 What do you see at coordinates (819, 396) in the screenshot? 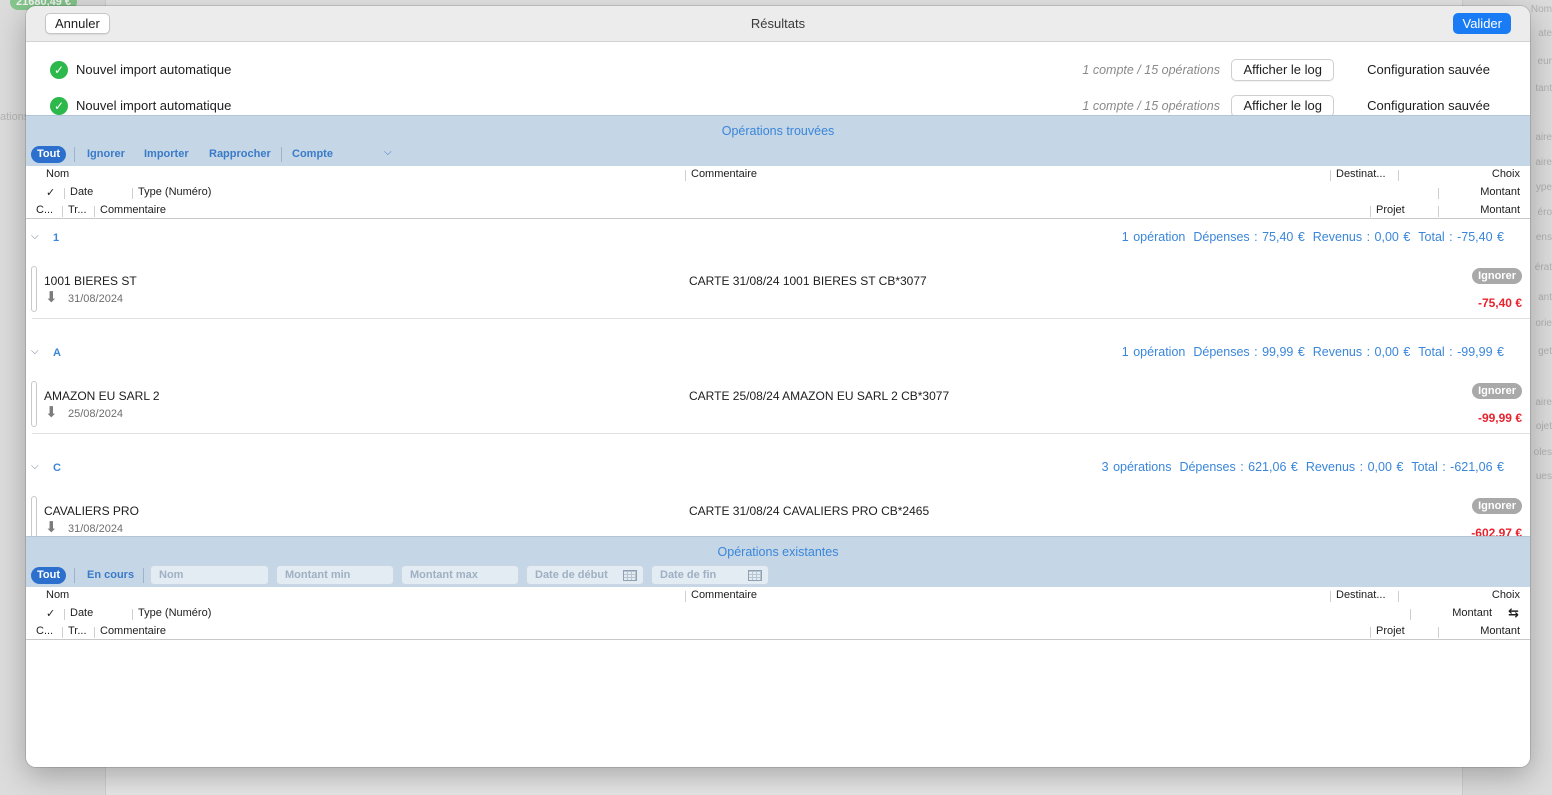
I see `operation-comment: CARTE 25/08/24 AMAZON EU SARL 2 CB*3077` at bounding box center [819, 396].